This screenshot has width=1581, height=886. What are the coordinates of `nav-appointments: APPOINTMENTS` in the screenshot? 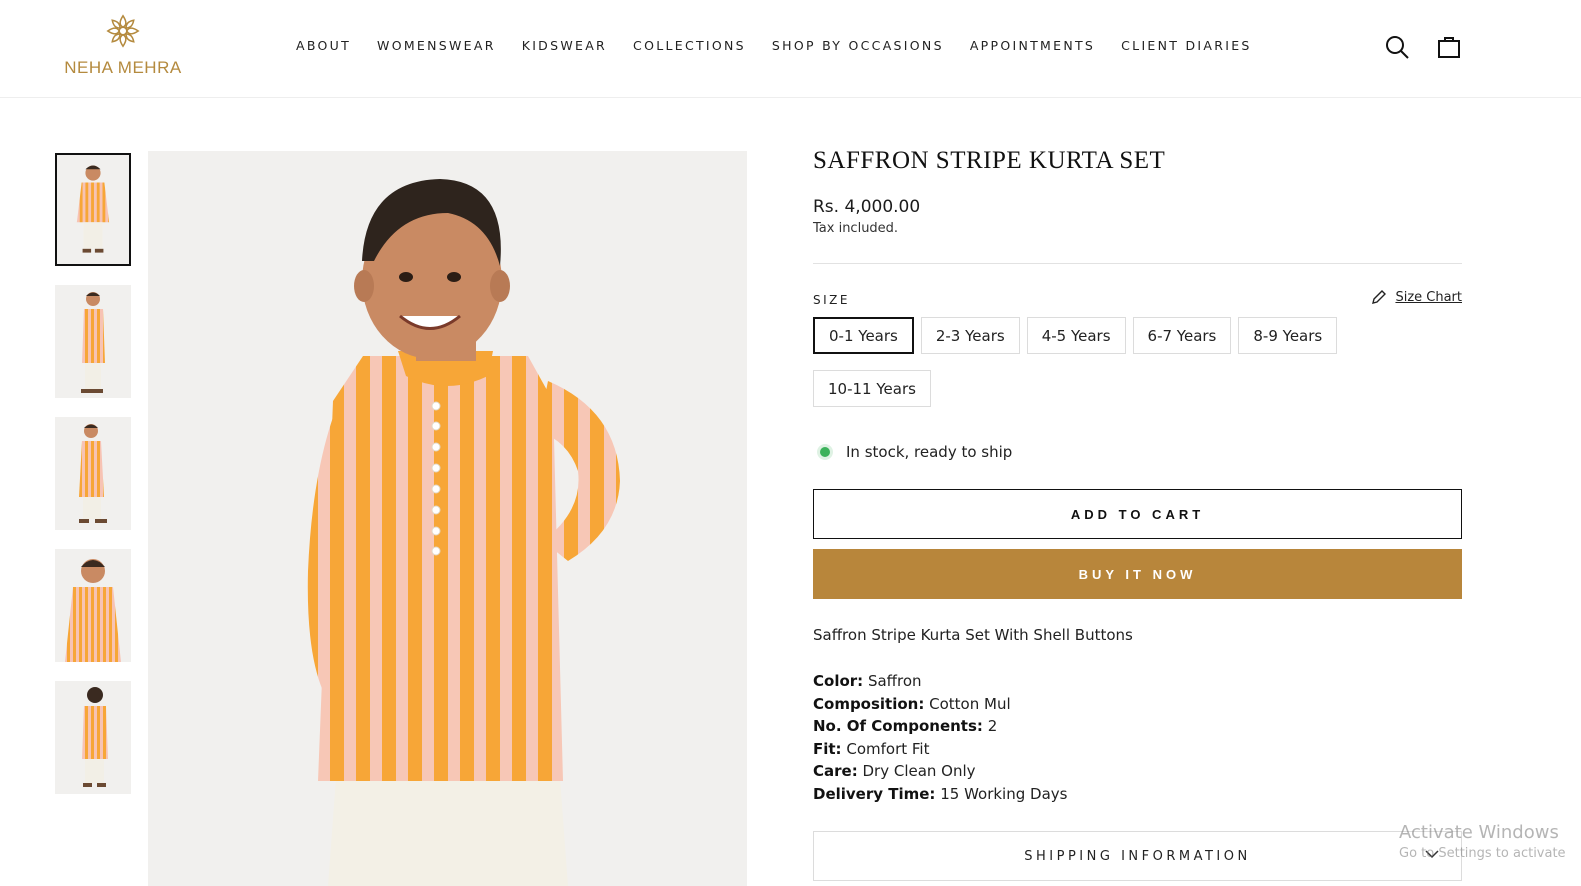 It's located at (1032, 45).